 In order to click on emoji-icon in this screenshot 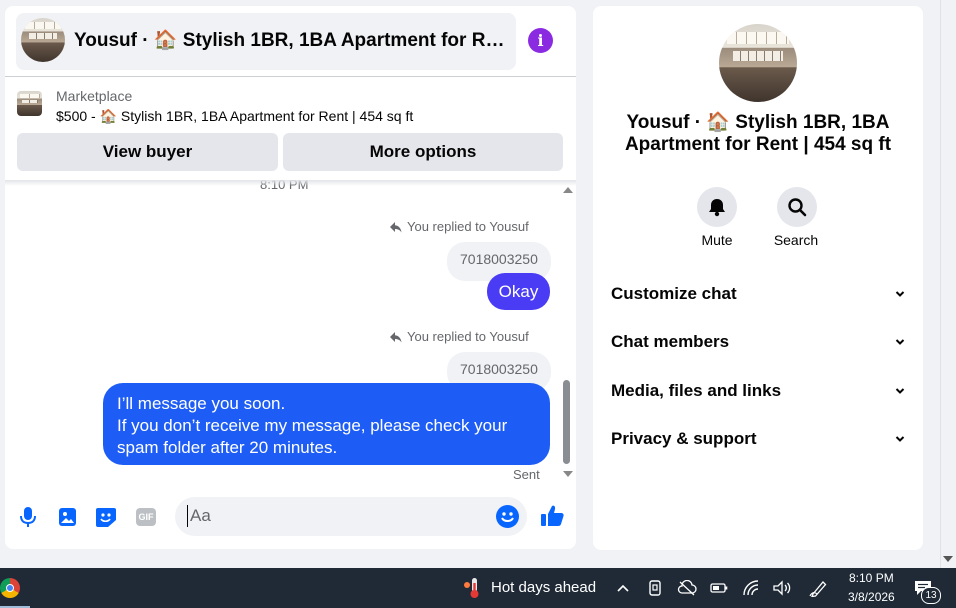, I will do `click(507, 516)`.